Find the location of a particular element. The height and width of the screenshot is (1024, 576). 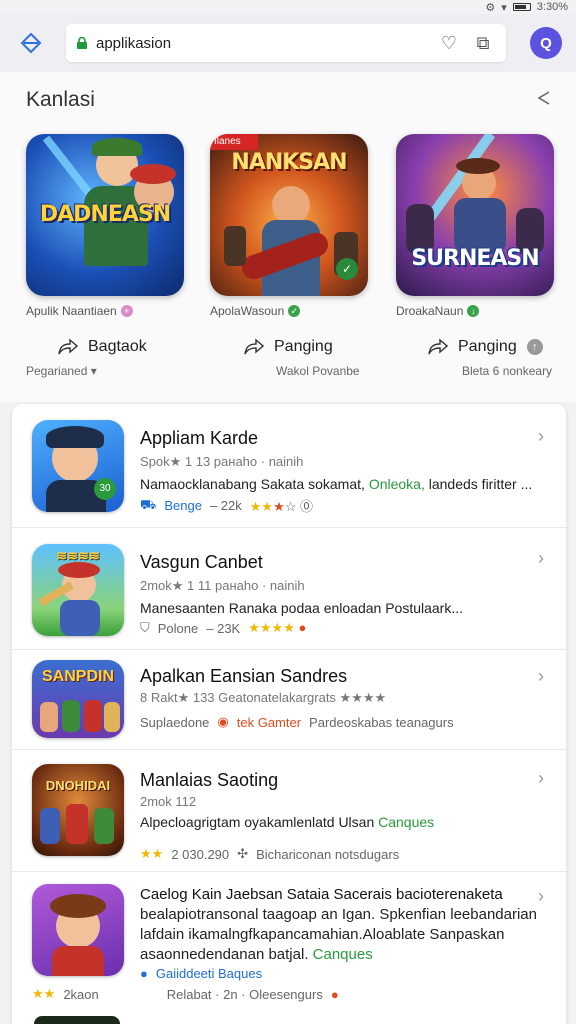

action-button: Bagtaok is located at coordinates (102, 347).